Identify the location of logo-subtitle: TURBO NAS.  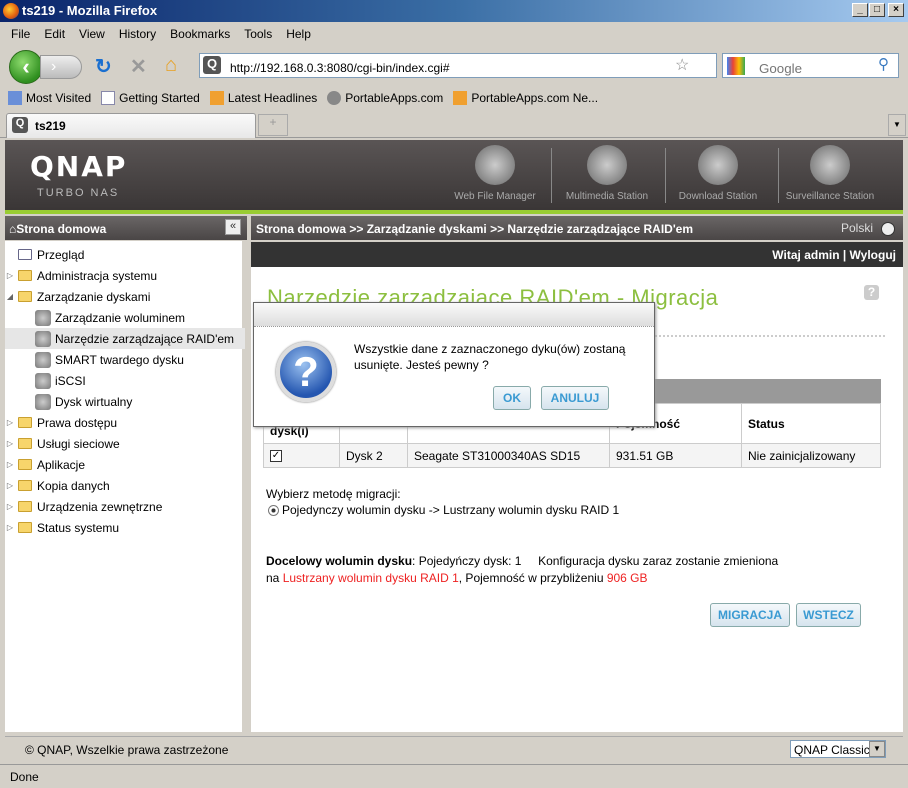
(78, 193).